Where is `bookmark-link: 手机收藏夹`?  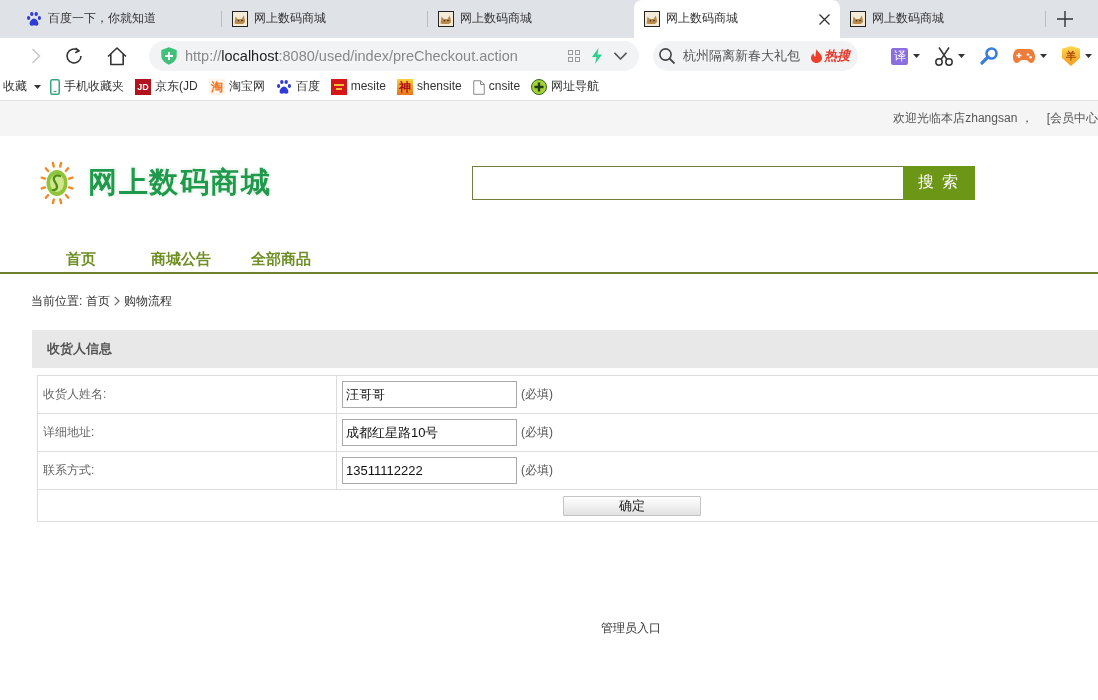 bookmark-link: 手机收藏夹 is located at coordinates (87, 87).